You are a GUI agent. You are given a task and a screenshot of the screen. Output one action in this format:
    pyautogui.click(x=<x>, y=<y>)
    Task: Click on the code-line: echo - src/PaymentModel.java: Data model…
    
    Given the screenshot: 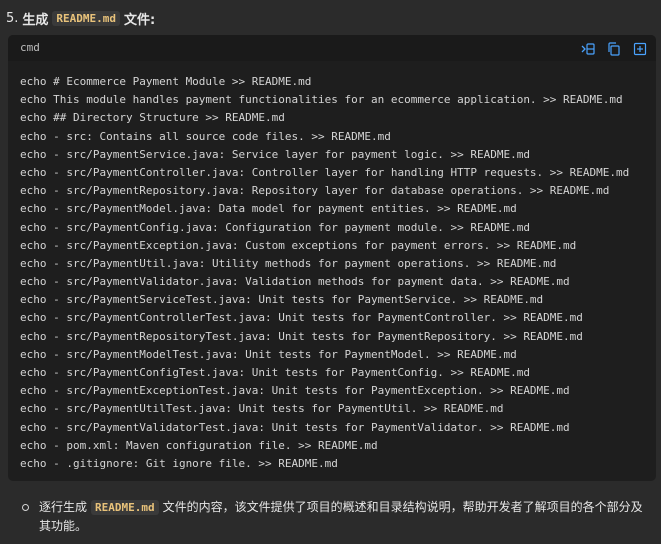 What is the action you would take?
    pyautogui.click(x=268, y=209)
    